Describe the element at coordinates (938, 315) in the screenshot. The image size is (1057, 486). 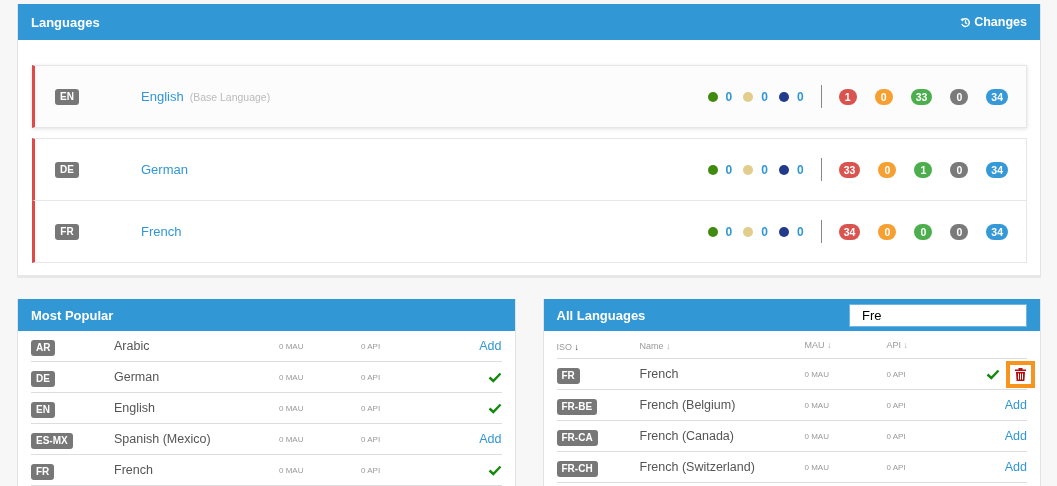
I see `search-field: Fre` at that location.